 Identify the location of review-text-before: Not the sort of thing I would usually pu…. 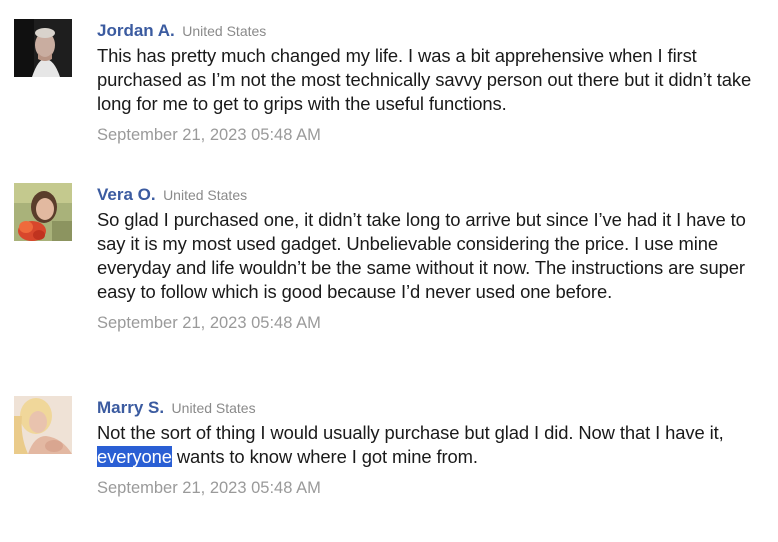
(410, 432).